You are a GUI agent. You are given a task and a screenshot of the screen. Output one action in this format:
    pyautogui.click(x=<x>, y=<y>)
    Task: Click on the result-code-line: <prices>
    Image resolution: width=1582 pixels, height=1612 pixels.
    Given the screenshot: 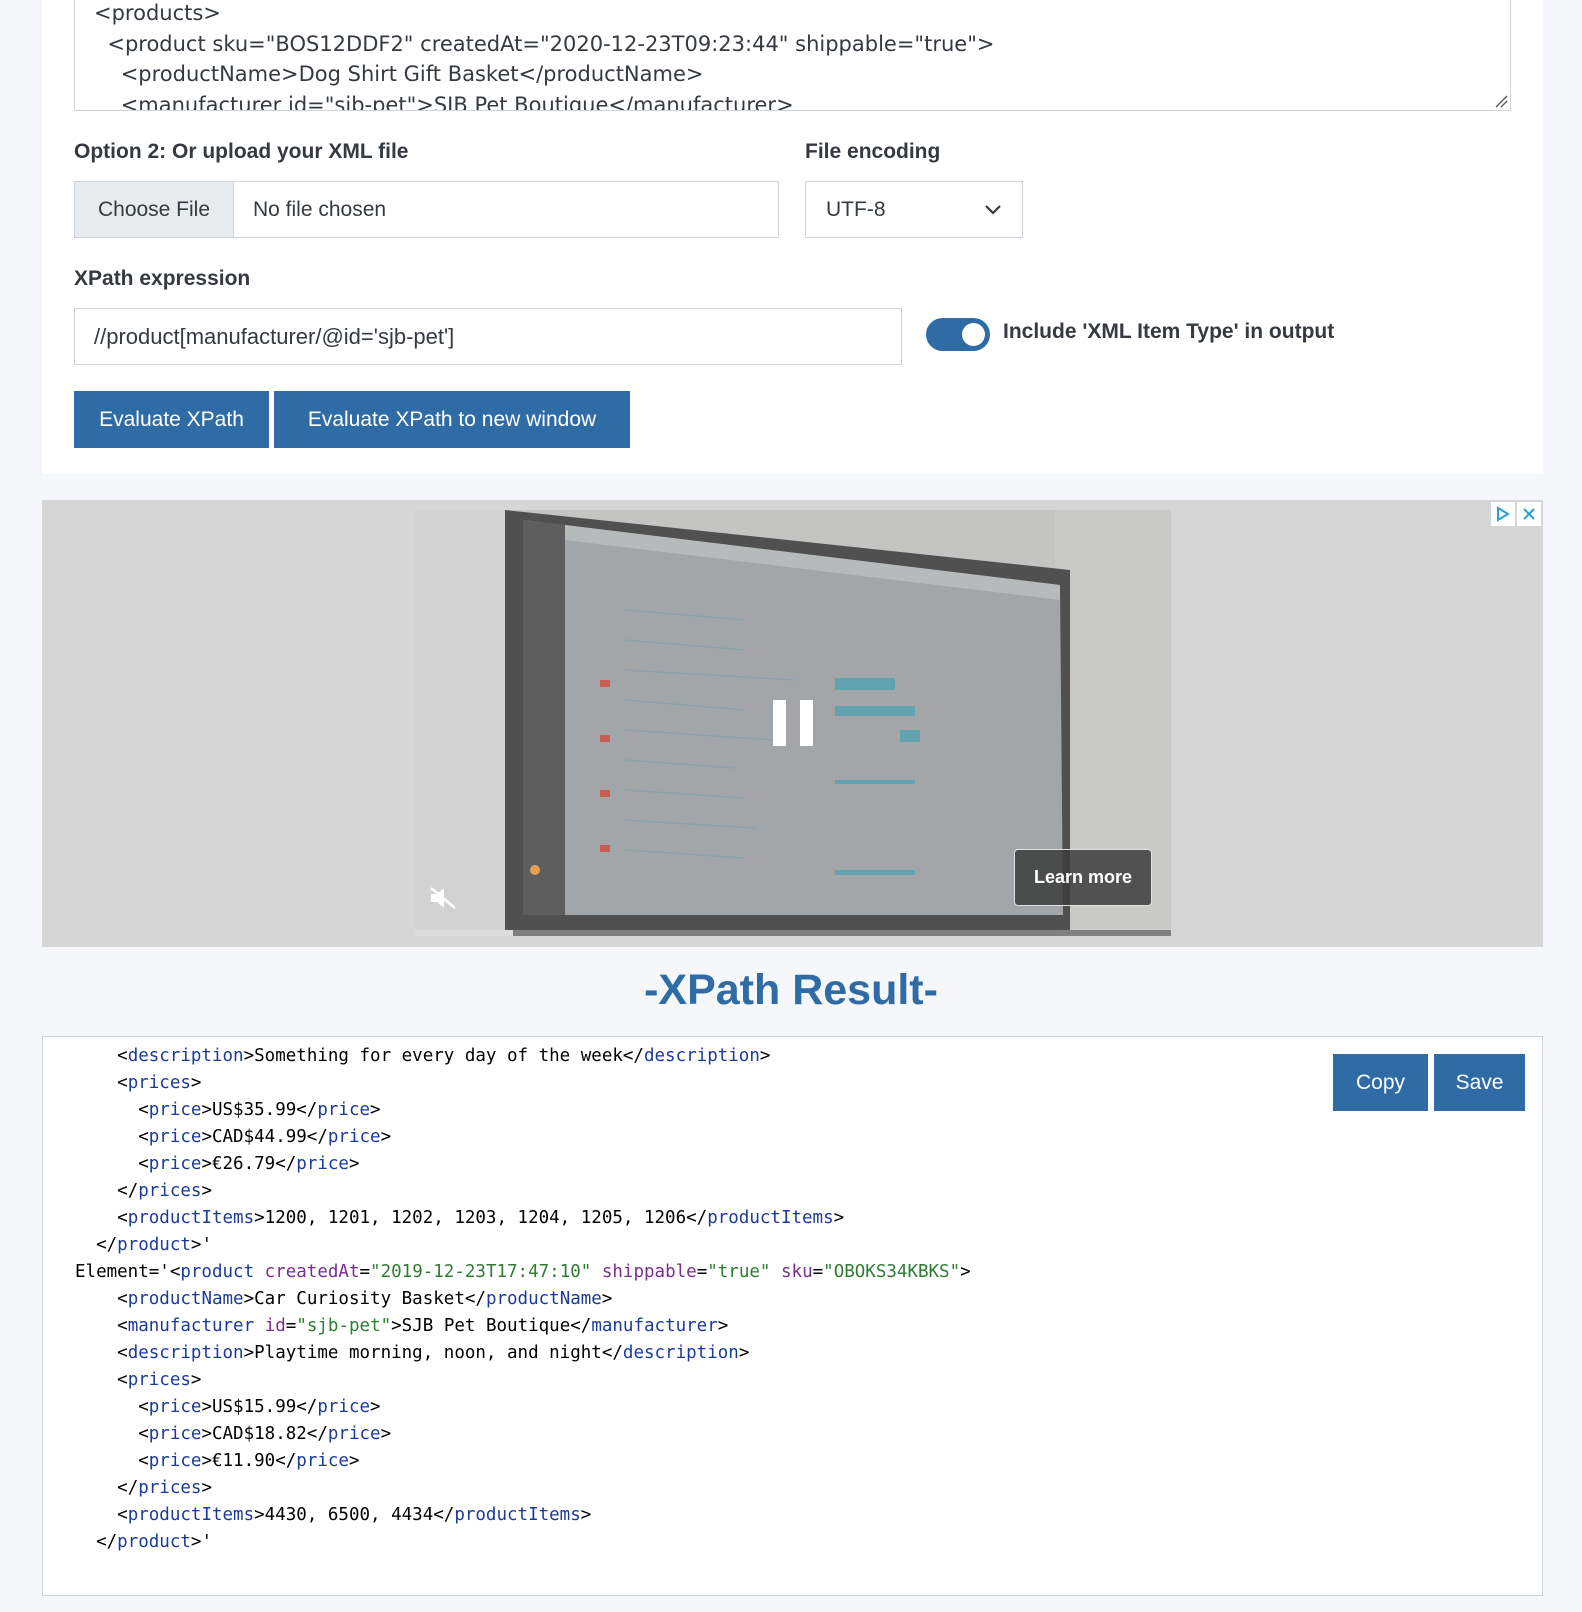 What is the action you would take?
    pyautogui.click(x=523, y=1083)
    